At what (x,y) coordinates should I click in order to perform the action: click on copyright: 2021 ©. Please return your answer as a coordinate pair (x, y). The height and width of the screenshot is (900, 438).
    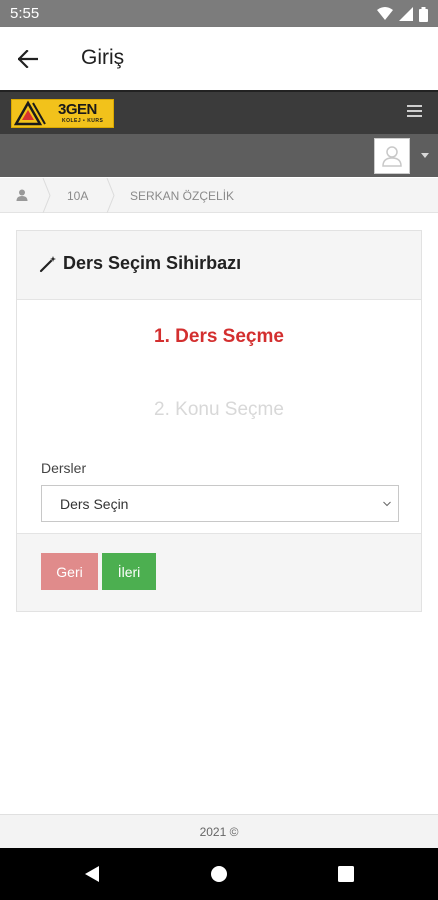
    Looking at the image, I should click on (219, 832).